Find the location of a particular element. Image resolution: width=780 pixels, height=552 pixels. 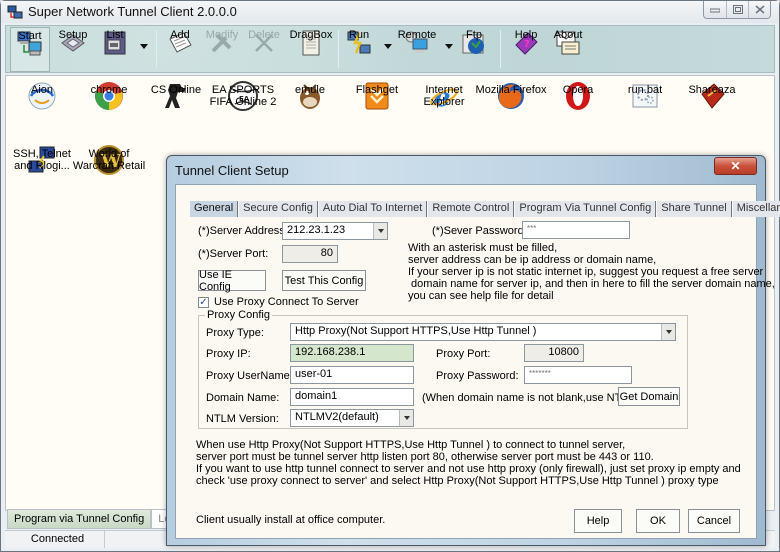

start-label: Start is located at coordinates (30, 36).